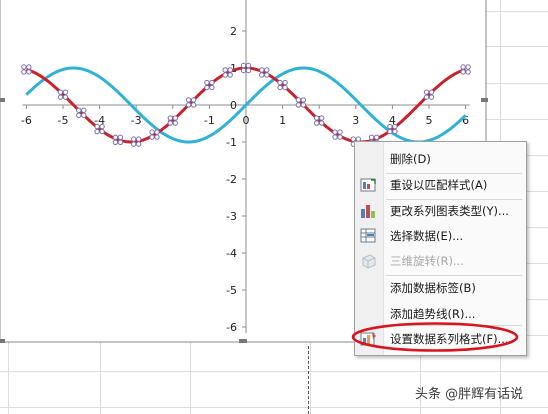  Describe the element at coordinates (435, 337) in the screenshot. I see `highlight-ellipse` at that location.